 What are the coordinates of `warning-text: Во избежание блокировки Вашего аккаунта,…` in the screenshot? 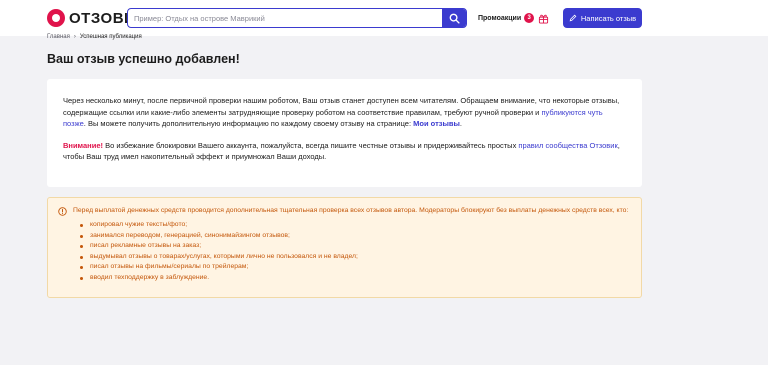 It's located at (311, 145).